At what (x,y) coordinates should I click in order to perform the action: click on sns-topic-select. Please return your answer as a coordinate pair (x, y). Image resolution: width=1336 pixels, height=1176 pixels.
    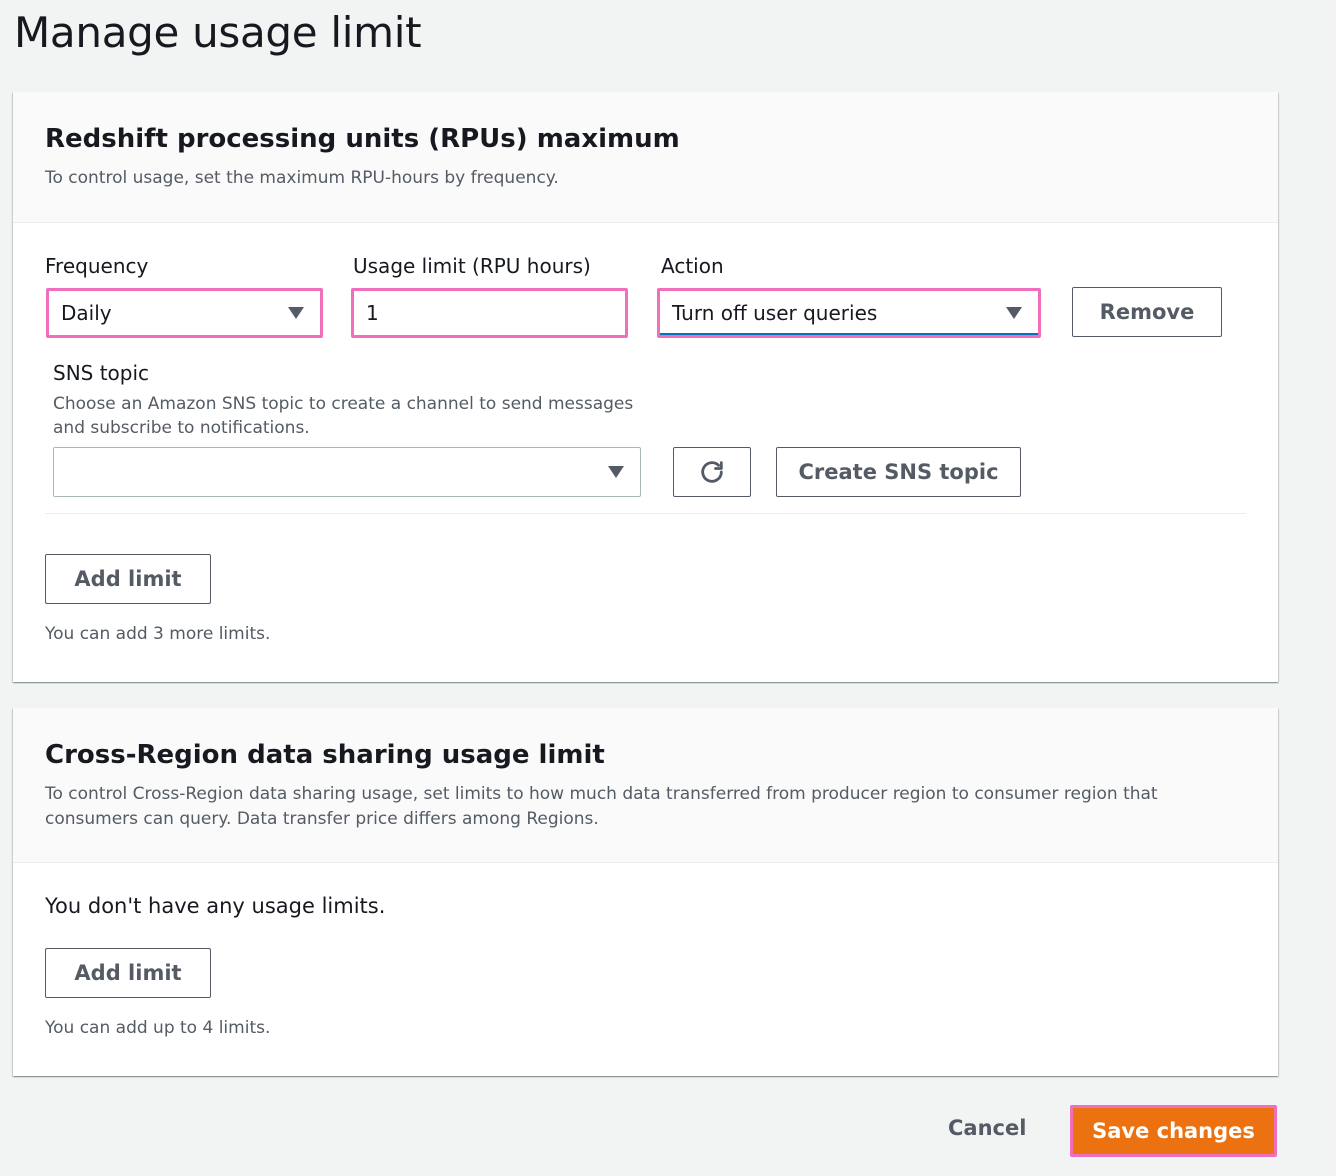
    Looking at the image, I should click on (347, 472).